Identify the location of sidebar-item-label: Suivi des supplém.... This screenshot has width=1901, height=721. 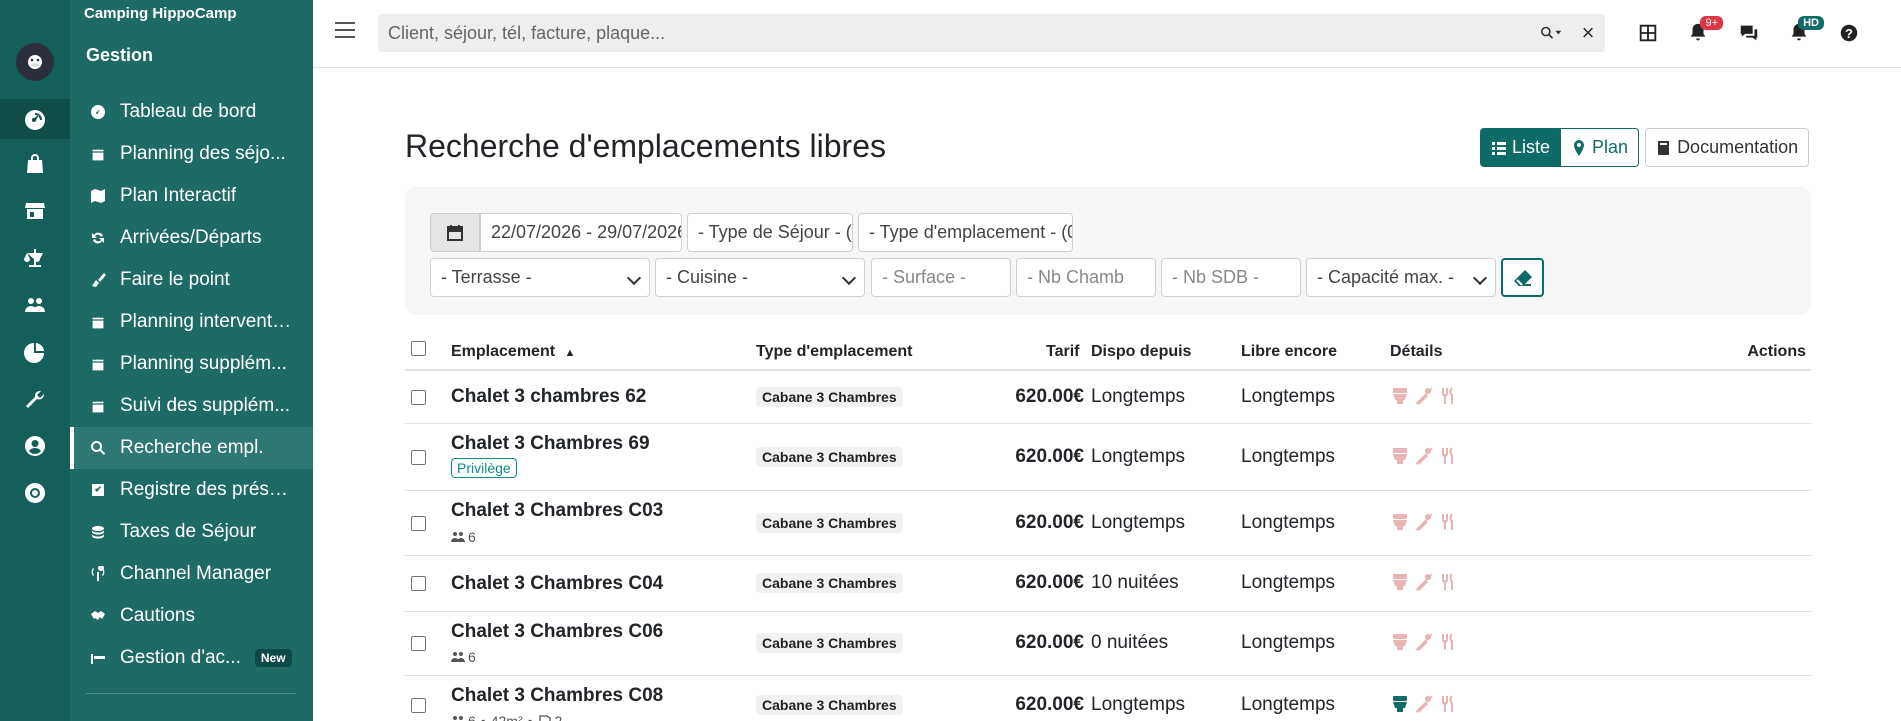
(205, 405).